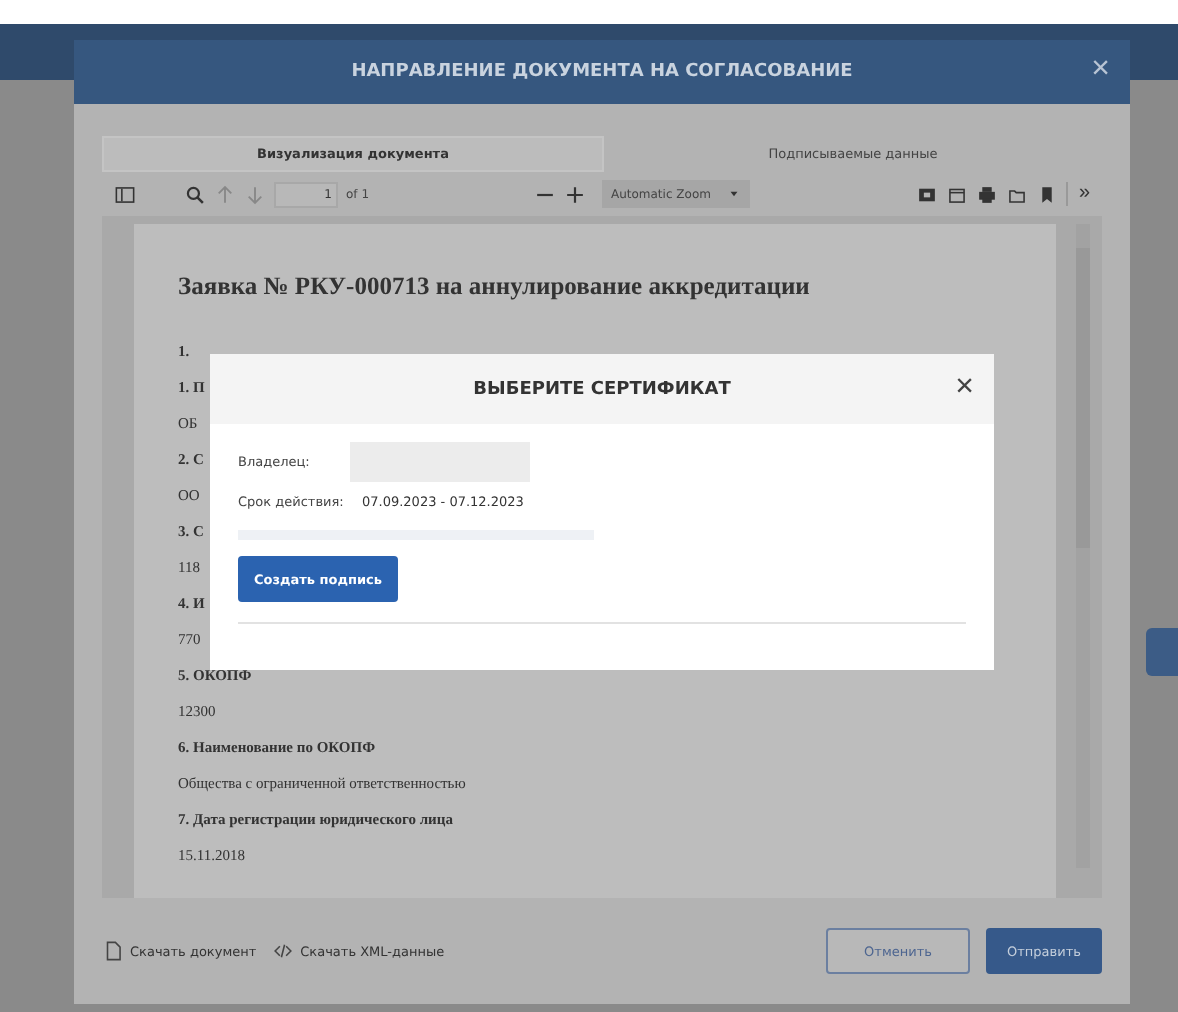 The width and height of the screenshot is (1178, 1012). Describe the element at coordinates (987, 194) in the screenshot. I see `print-icon` at that location.